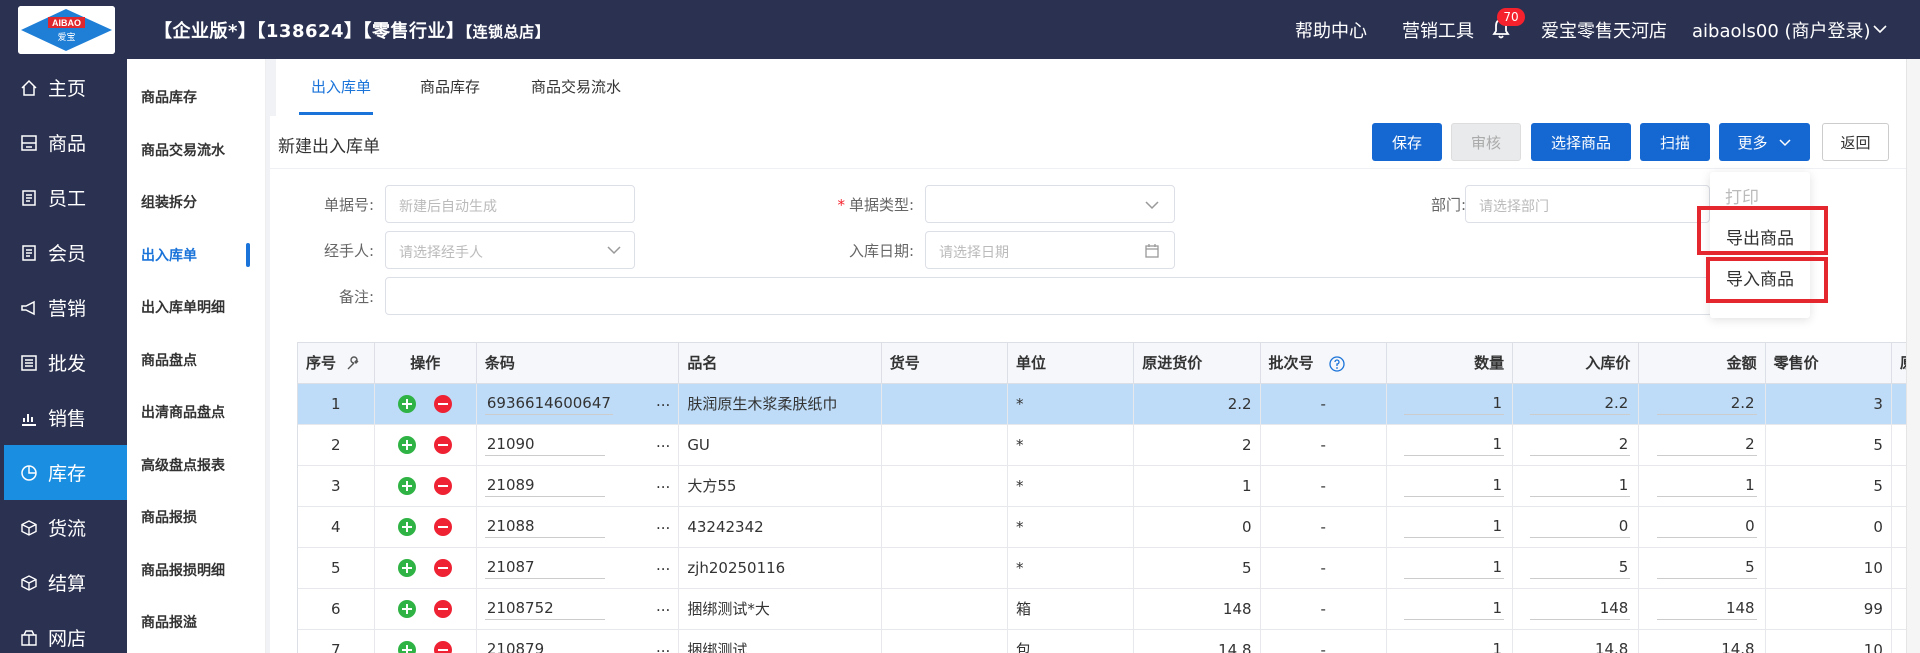 The width and height of the screenshot is (1920, 653). Describe the element at coordinates (1587, 204) in the screenshot. I see `dept-select: 请选择部门` at that location.